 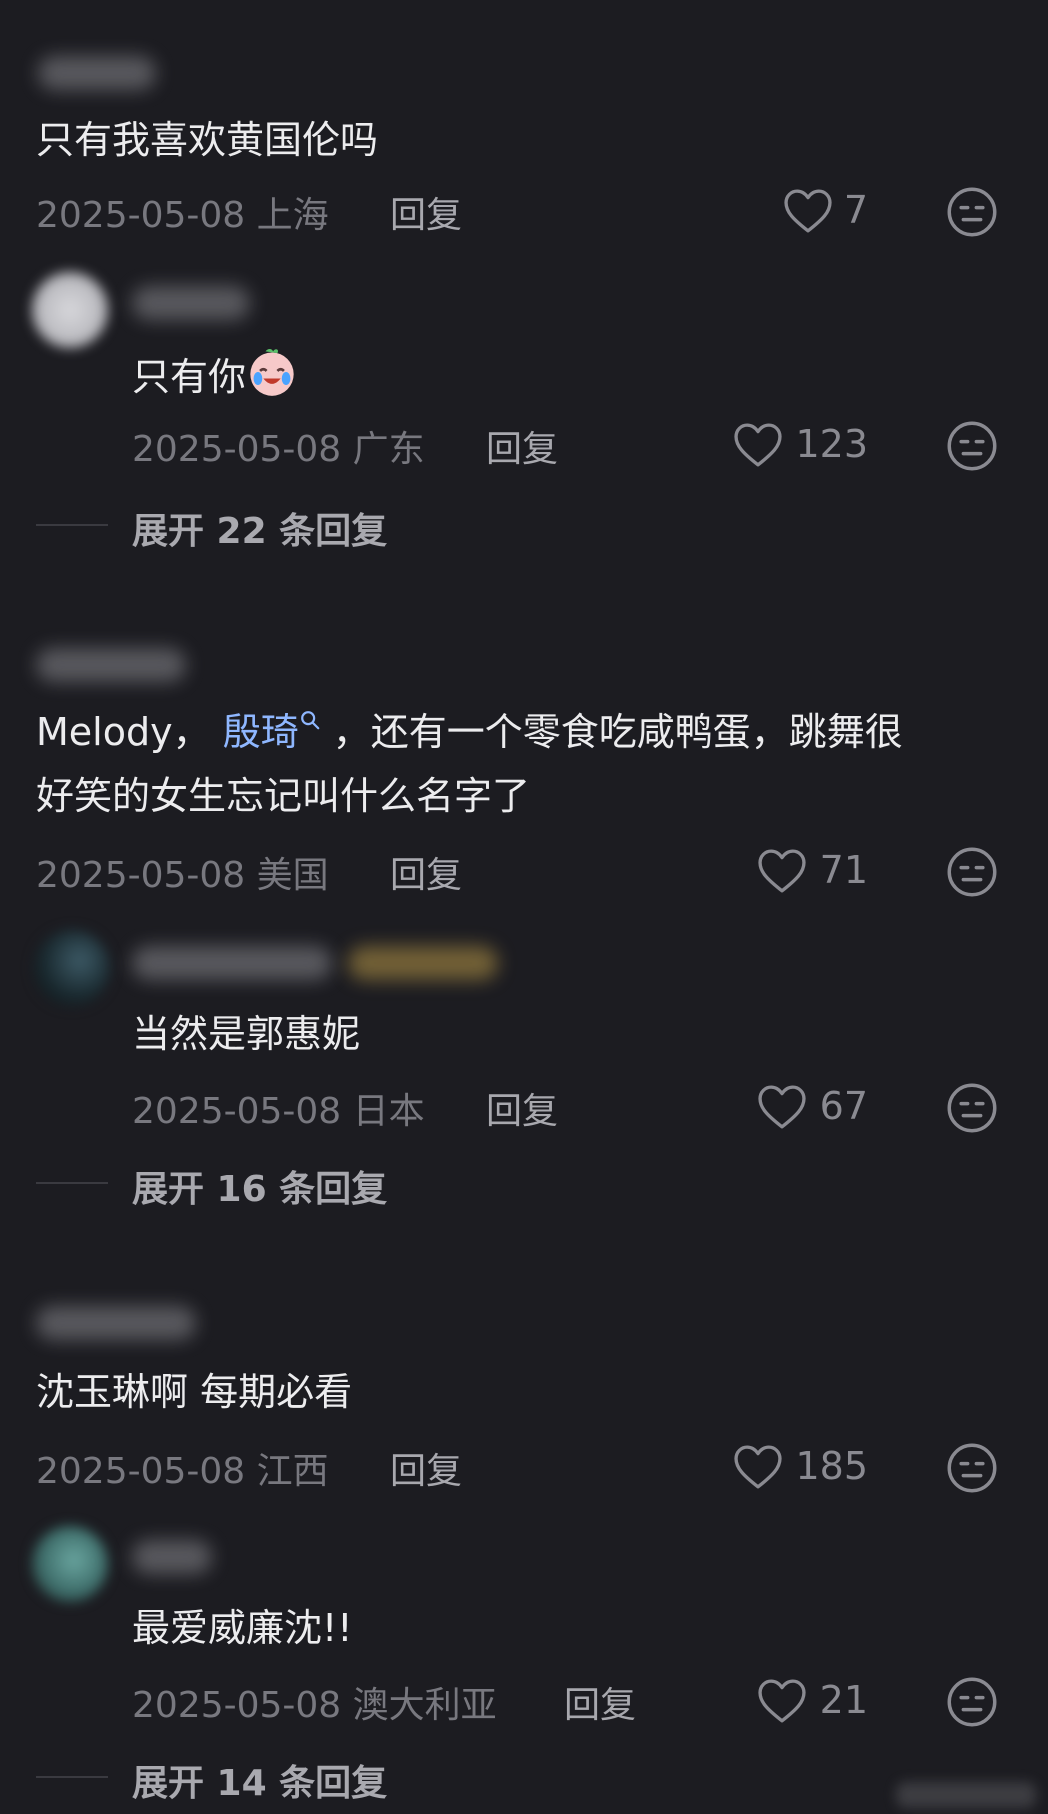 What do you see at coordinates (207, 140) in the screenshot?
I see `comment-text: 只有我喜欢黄国伦吗` at bounding box center [207, 140].